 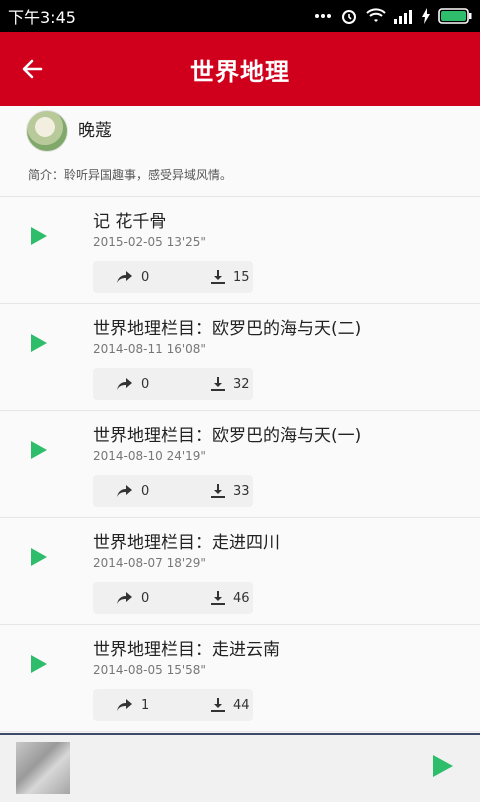 I want to click on arrow-left-icon, so click(x=32, y=69).